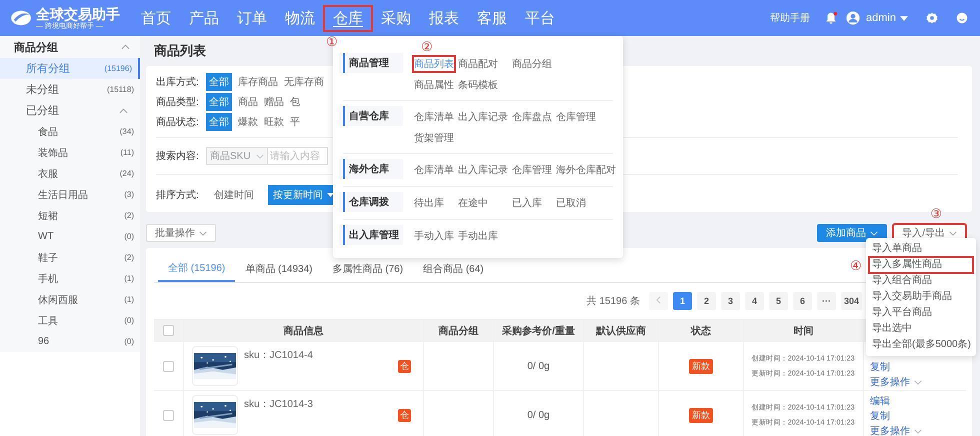 The height and width of the screenshot is (436, 980). I want to click on sidebar-item: 96 (0), so click(70, 341).